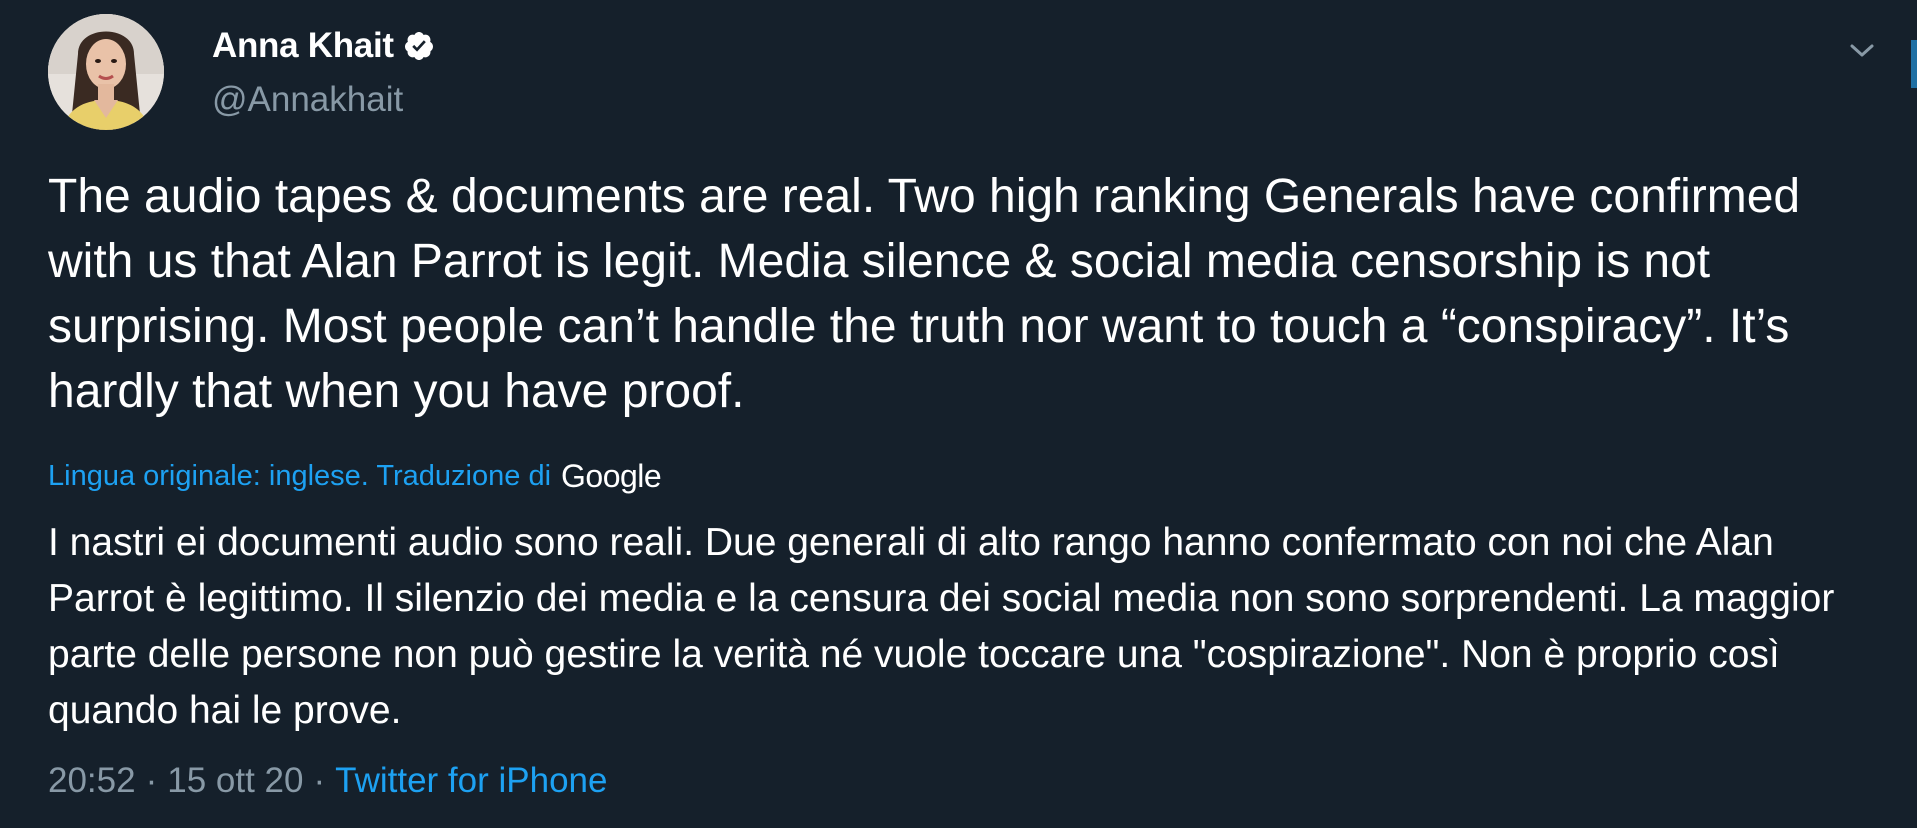 This screenshot has width=1917, height=828. Describe the element at coordinates (303, 46) in the screenshot. I see `display-name: Anna Khait` at that location.